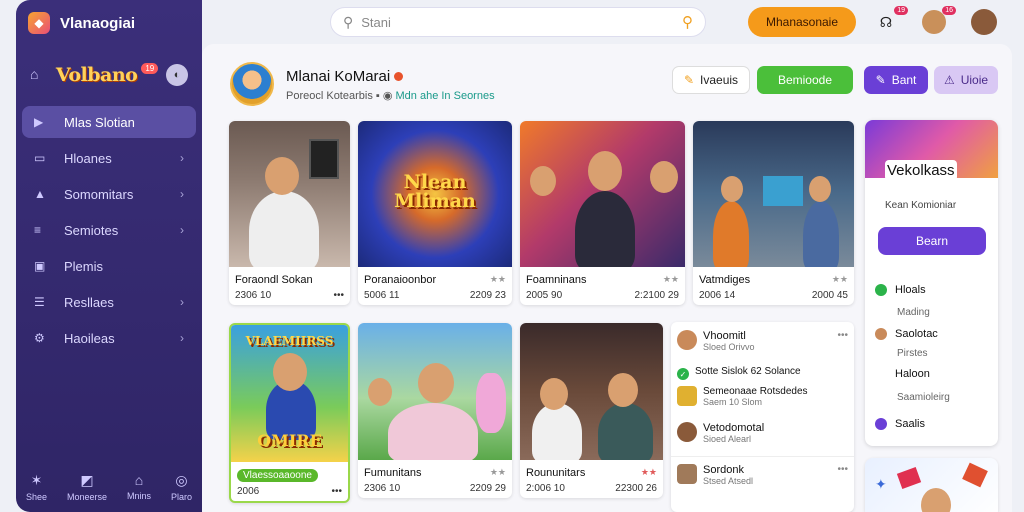 This screenshot has height=512, width=1024. What do you see at coordinates (393, 473) in the screenshot?
I see `card-title: Fumunitans` at bounding box center [393, 473].